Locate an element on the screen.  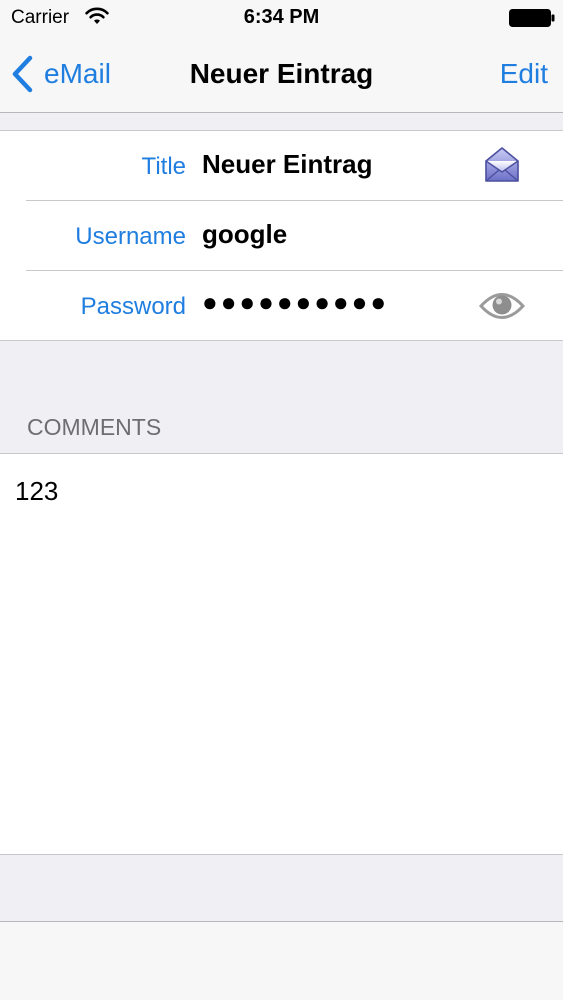
status-bar: Carrier 6:34 PM is located at coordinates (281, 18).